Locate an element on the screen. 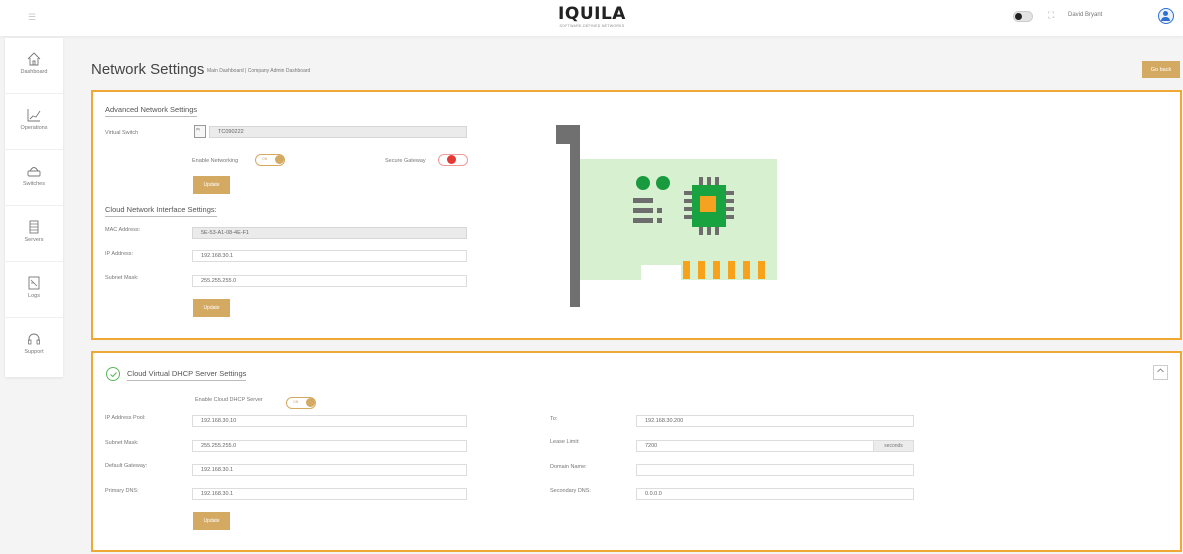 The image size is (1183, 554). lease-limit-input is located at coordinates (755, 446).